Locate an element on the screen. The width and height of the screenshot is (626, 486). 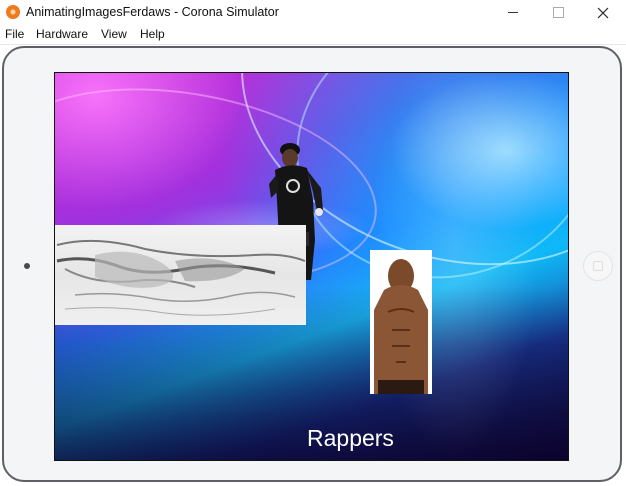
sketch-drawing is located at coordinates (181, 277).